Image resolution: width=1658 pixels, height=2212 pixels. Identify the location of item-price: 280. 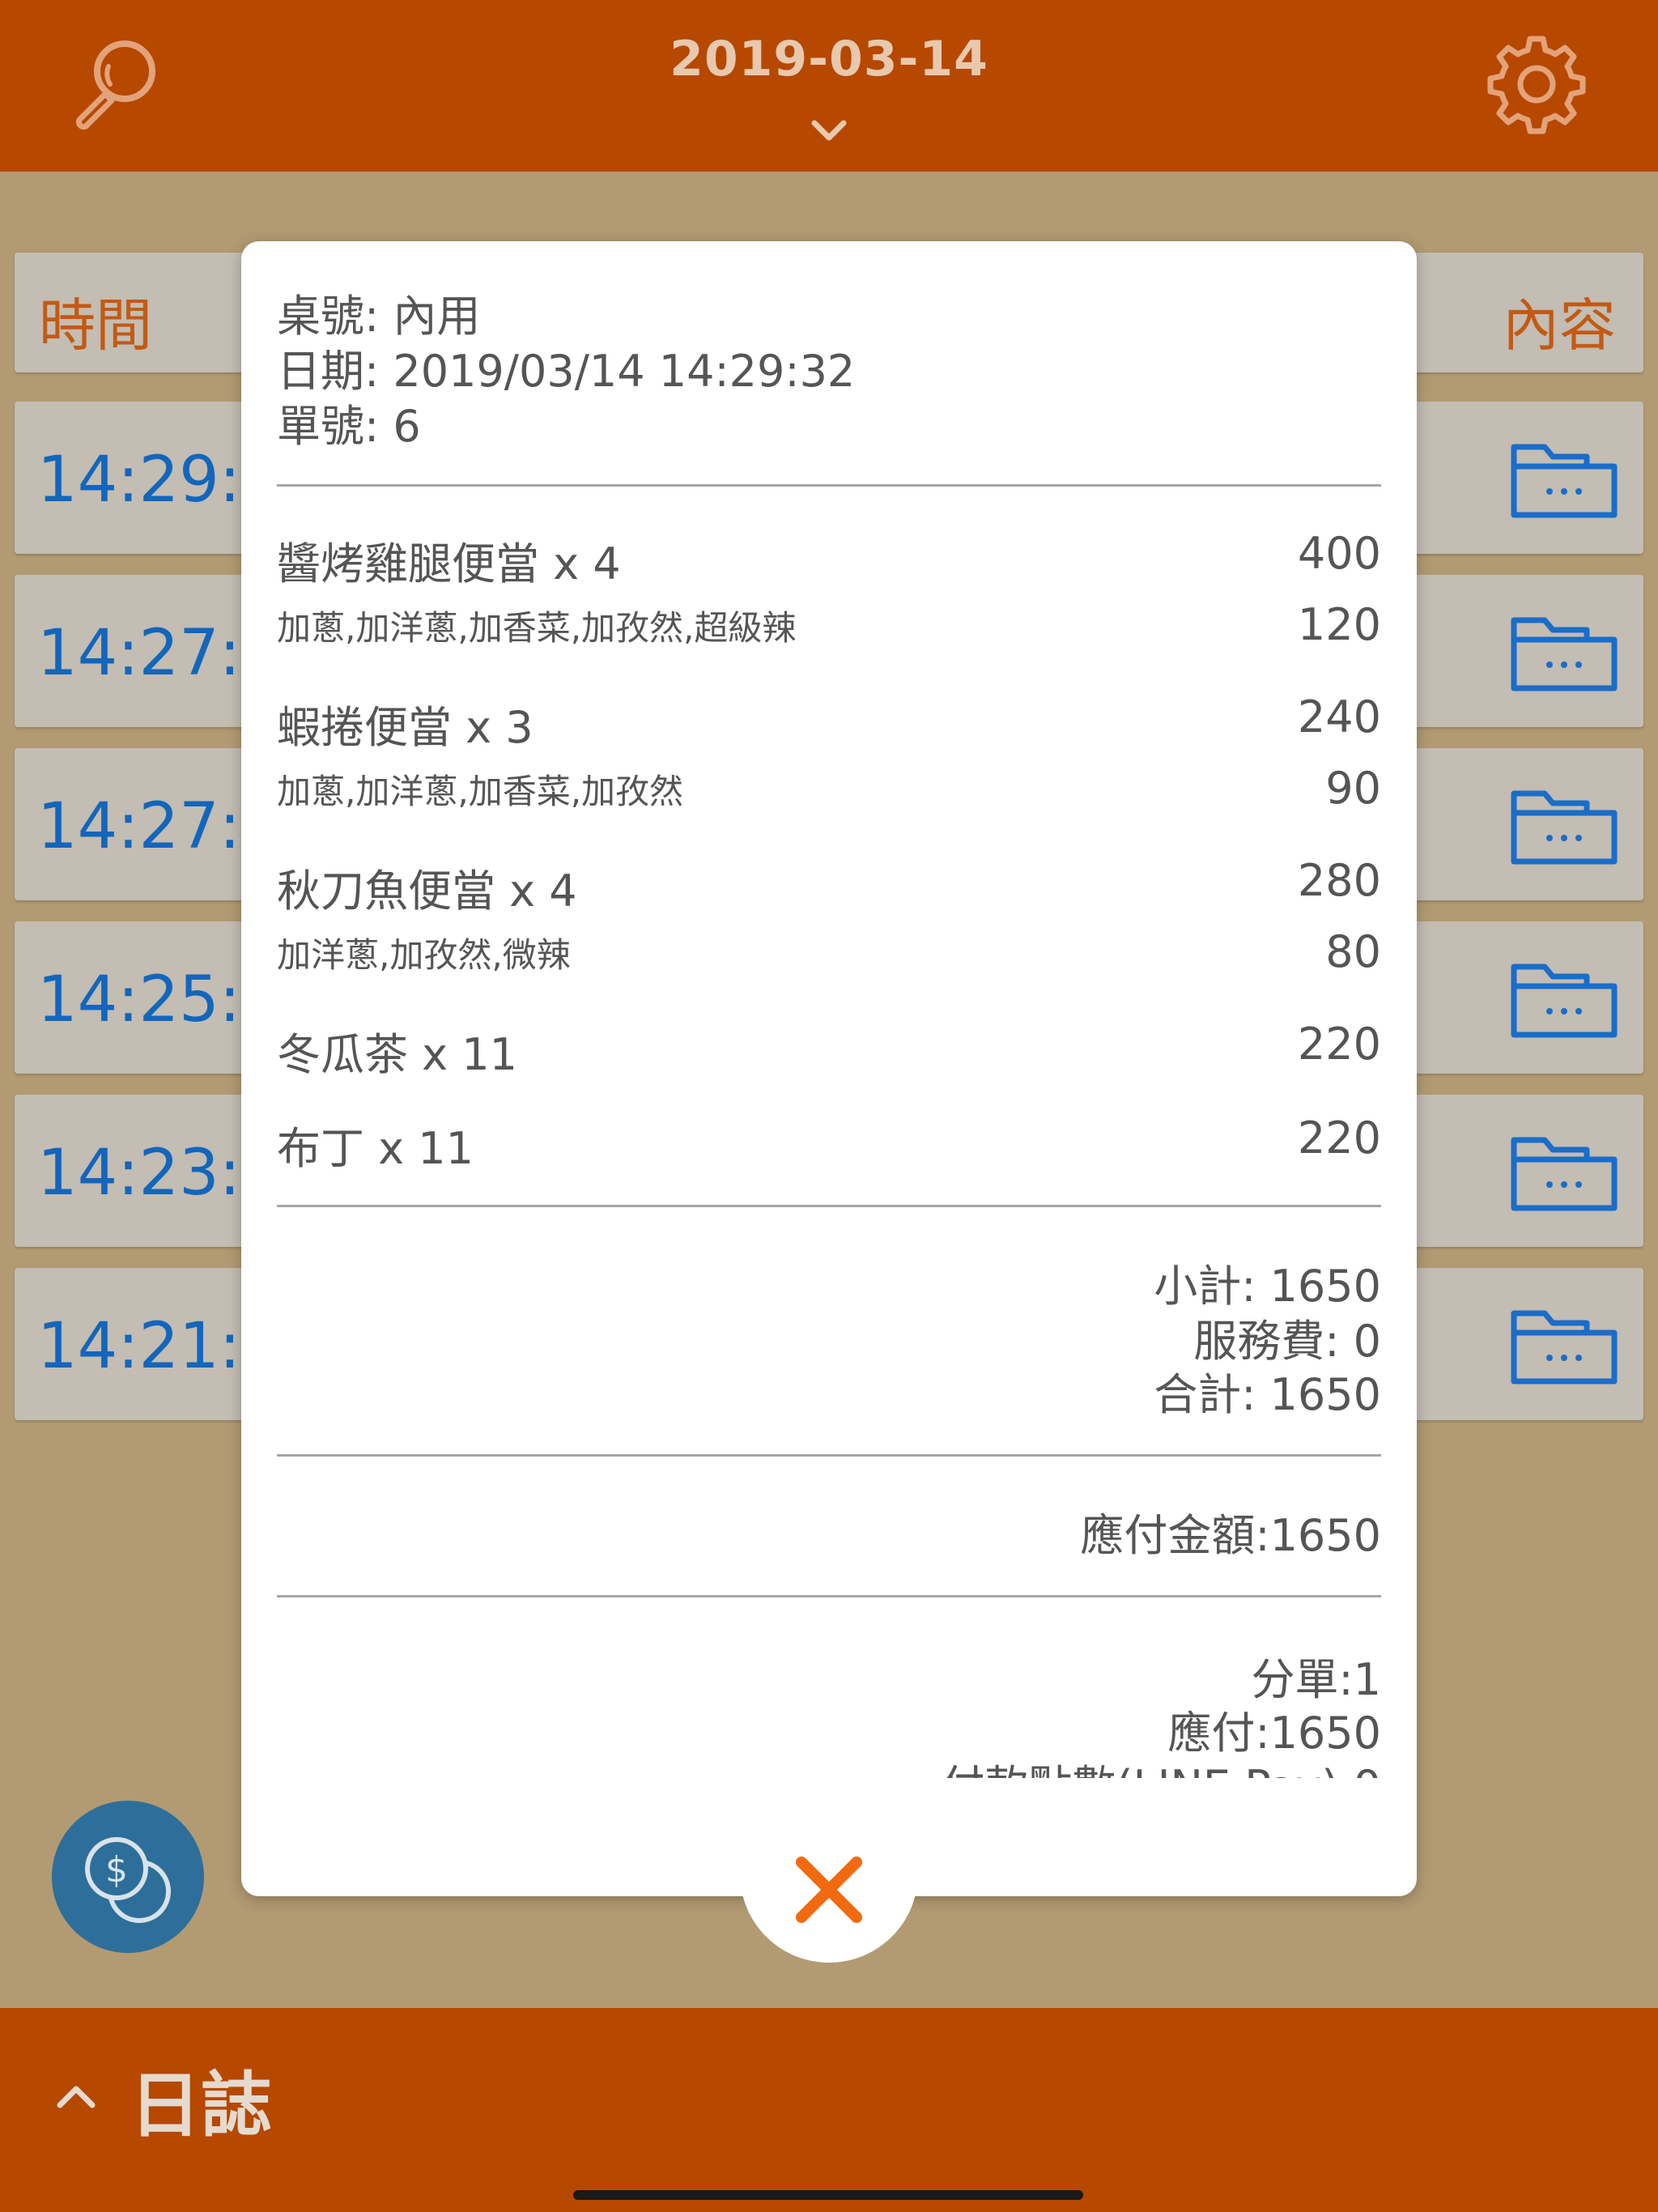
(1339, 881).